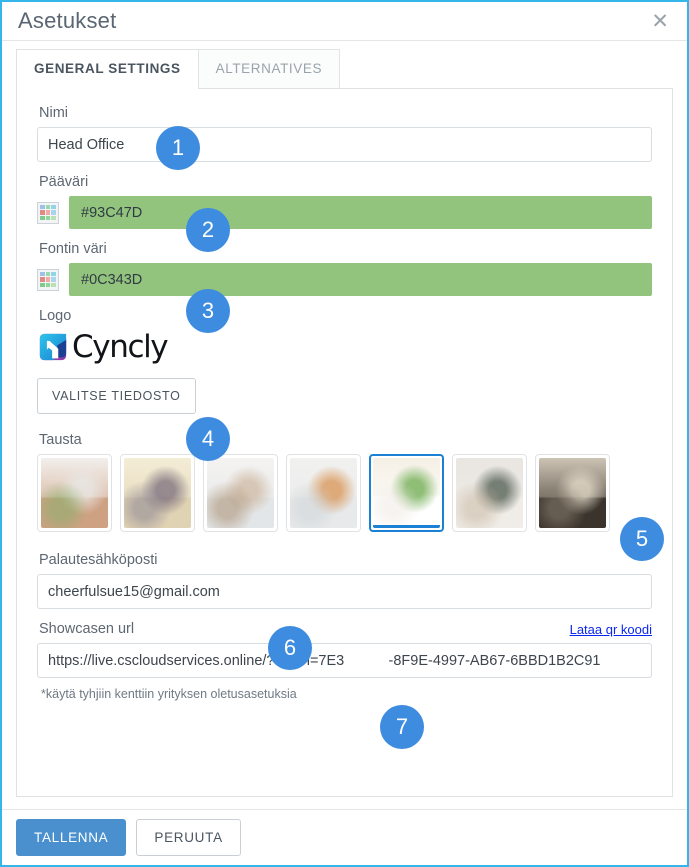 This screenshot has height=867, width=689. I want to click on choose-file-button: VALITSE TIEDOSTO, so click(116, 396).